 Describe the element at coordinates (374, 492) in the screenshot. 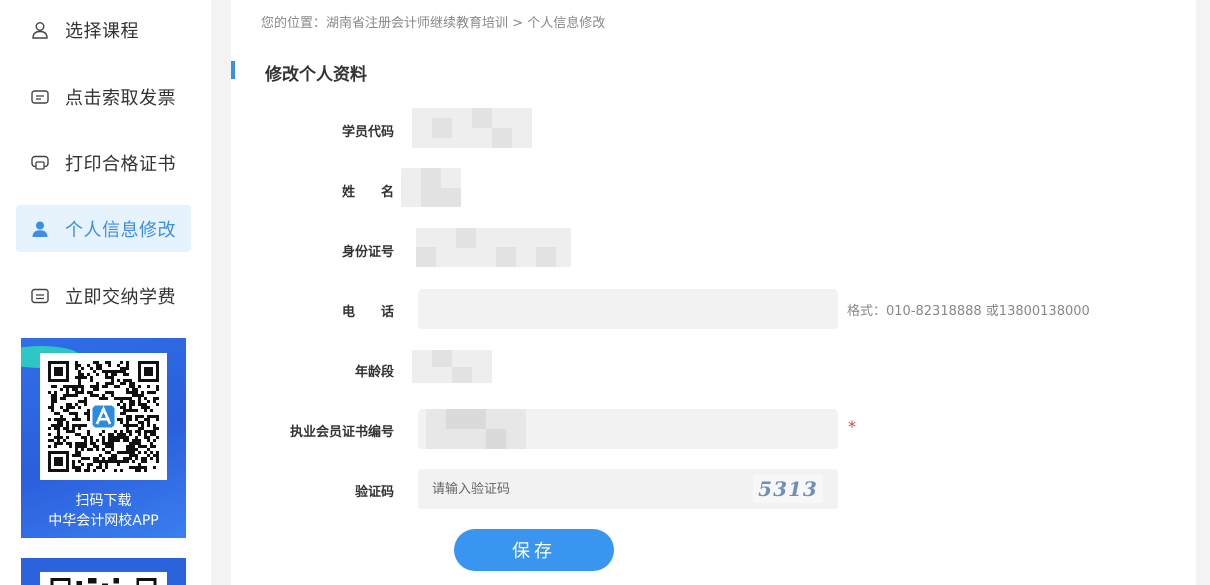

I see `captcha-label: 验证码` at that location.